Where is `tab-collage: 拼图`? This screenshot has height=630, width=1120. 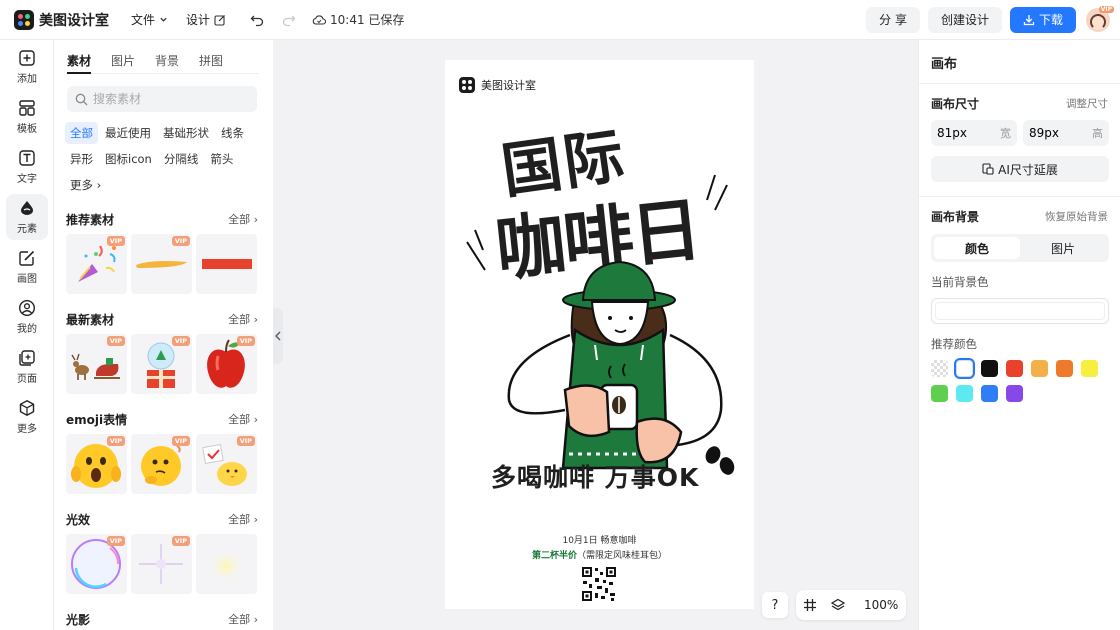
tab-collage: 拼图 is located at coordinates (211, 62).